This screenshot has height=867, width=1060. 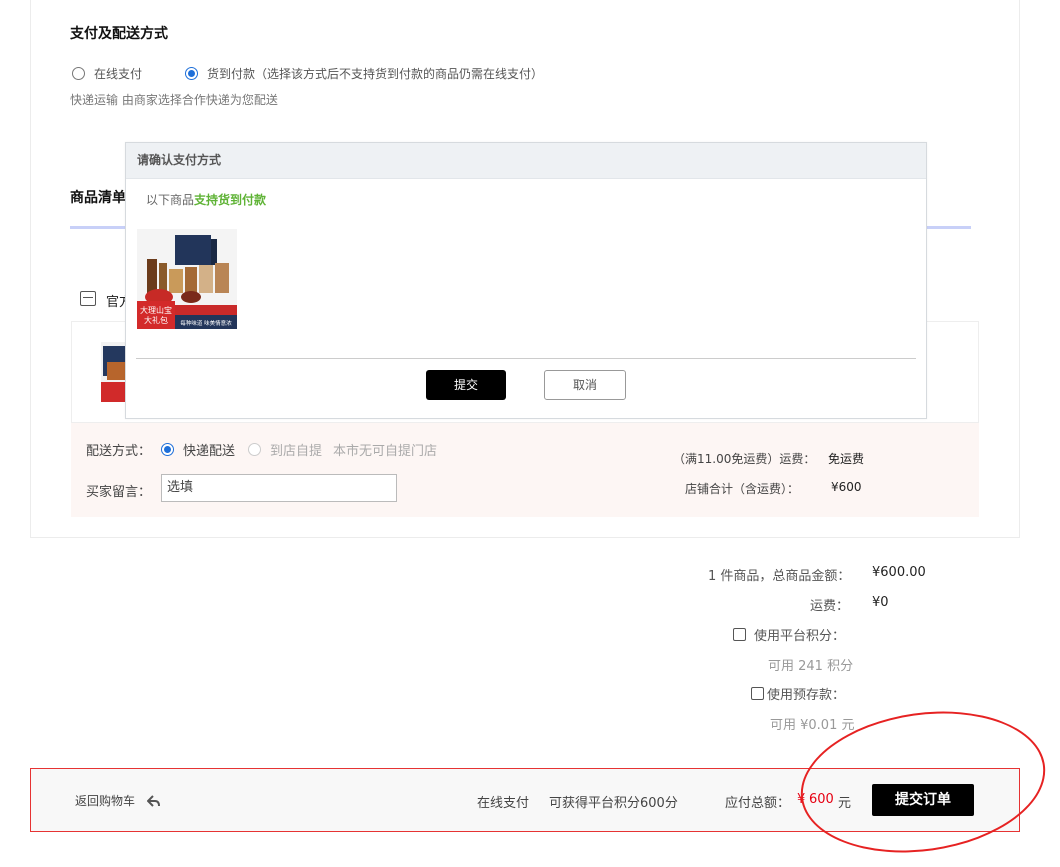 What do you see at coordinates (845, 803) in the screenshot?
I see `bar-total-unit: 元` at bounding box center [845, 803].